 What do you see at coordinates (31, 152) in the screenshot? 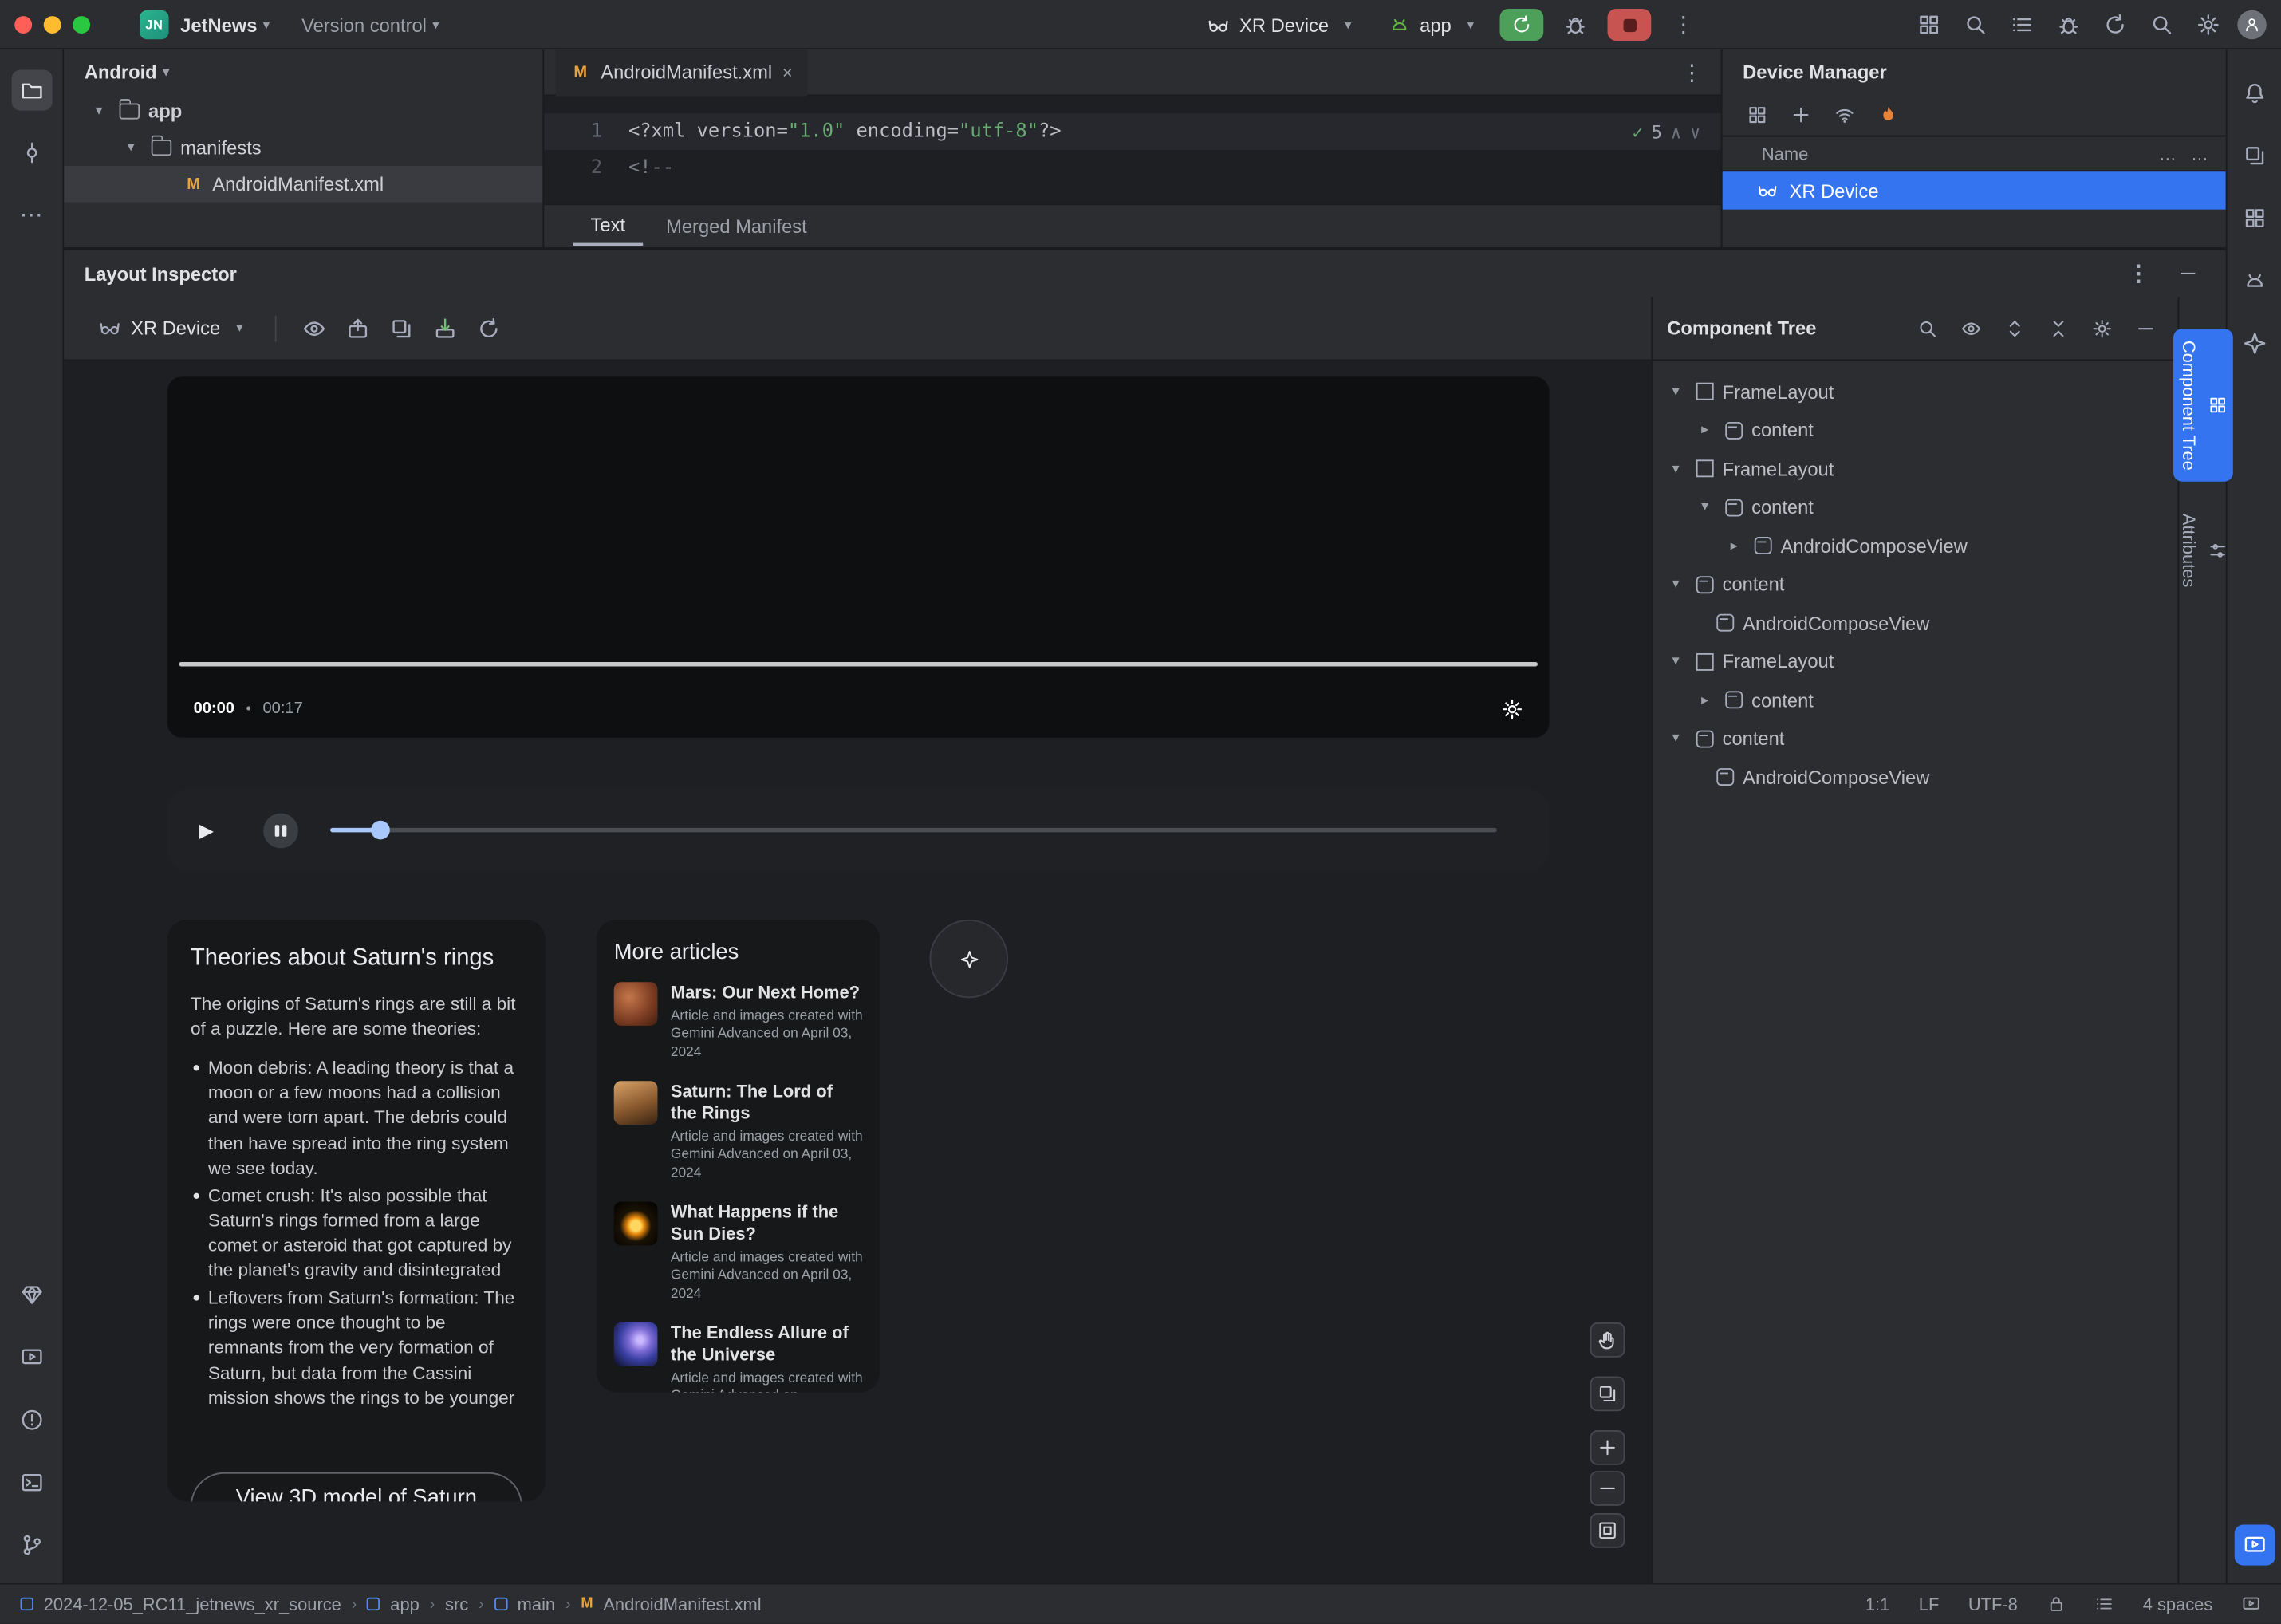
I see `commit-tool-button` at bounding box center [31, 152].